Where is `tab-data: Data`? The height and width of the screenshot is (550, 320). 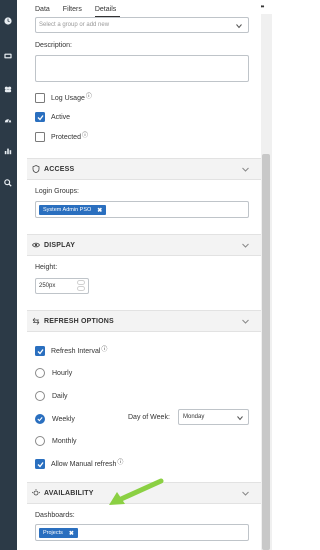
tab-data: Data is located at coordinates (46, 11).